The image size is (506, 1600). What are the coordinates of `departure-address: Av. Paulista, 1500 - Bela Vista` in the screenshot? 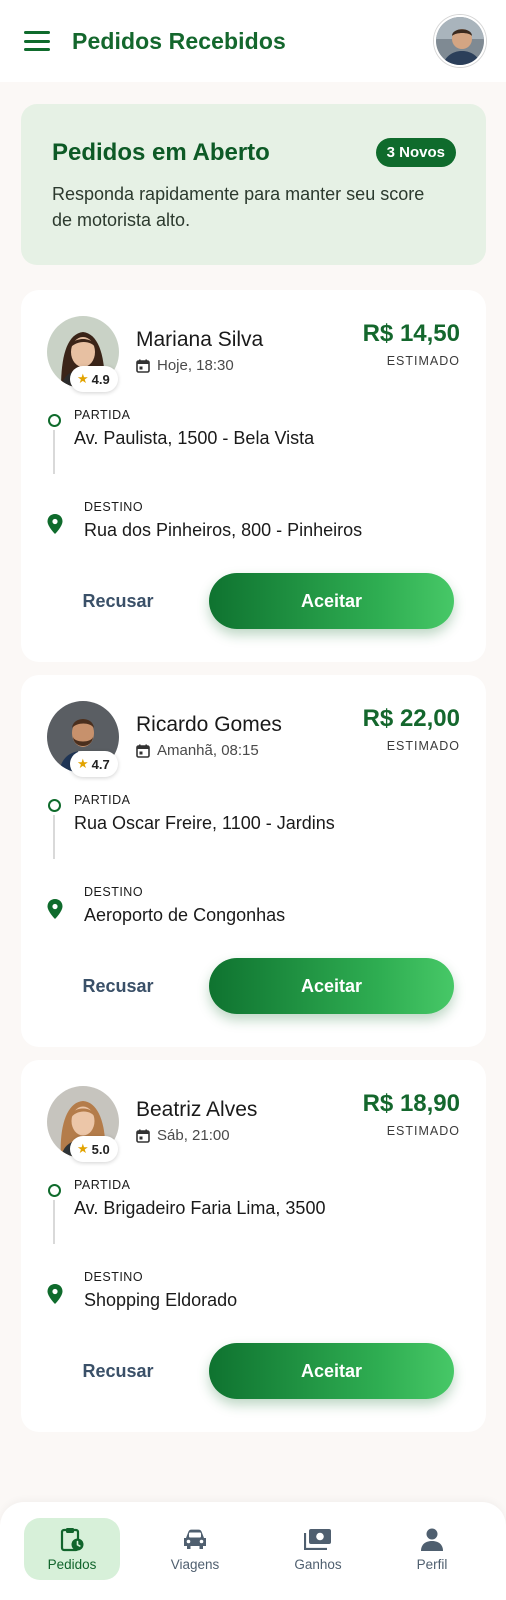 It's located at (194, 438).